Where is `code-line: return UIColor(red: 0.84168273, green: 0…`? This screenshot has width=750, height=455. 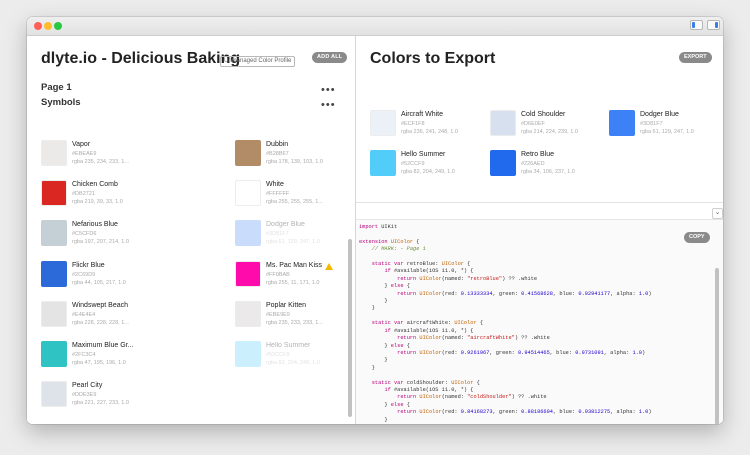
code-line: return UIColor(red: 0.84168273, green: 0… is located at coordinates (524, 412).